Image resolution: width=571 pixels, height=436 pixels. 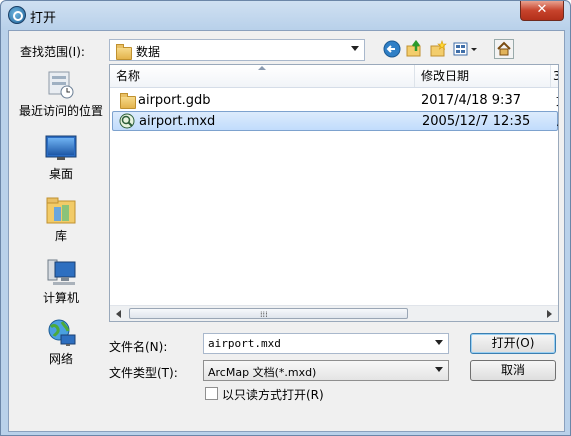 I want to click on sort-ascending-icon, so click(x=262, y=68).